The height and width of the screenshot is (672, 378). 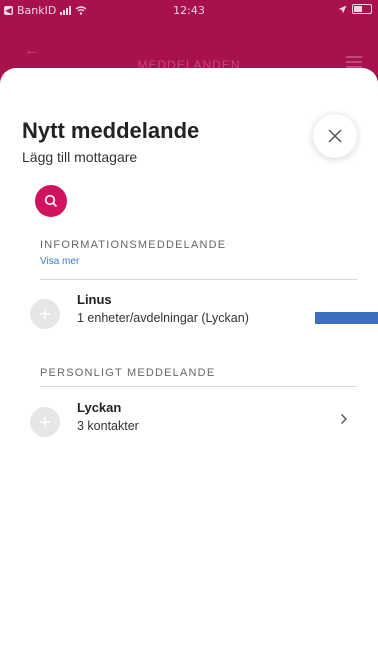 I want to click on section-header-personal: PERSONLIGT MEDDELANDE, so click(x=128, y=373).